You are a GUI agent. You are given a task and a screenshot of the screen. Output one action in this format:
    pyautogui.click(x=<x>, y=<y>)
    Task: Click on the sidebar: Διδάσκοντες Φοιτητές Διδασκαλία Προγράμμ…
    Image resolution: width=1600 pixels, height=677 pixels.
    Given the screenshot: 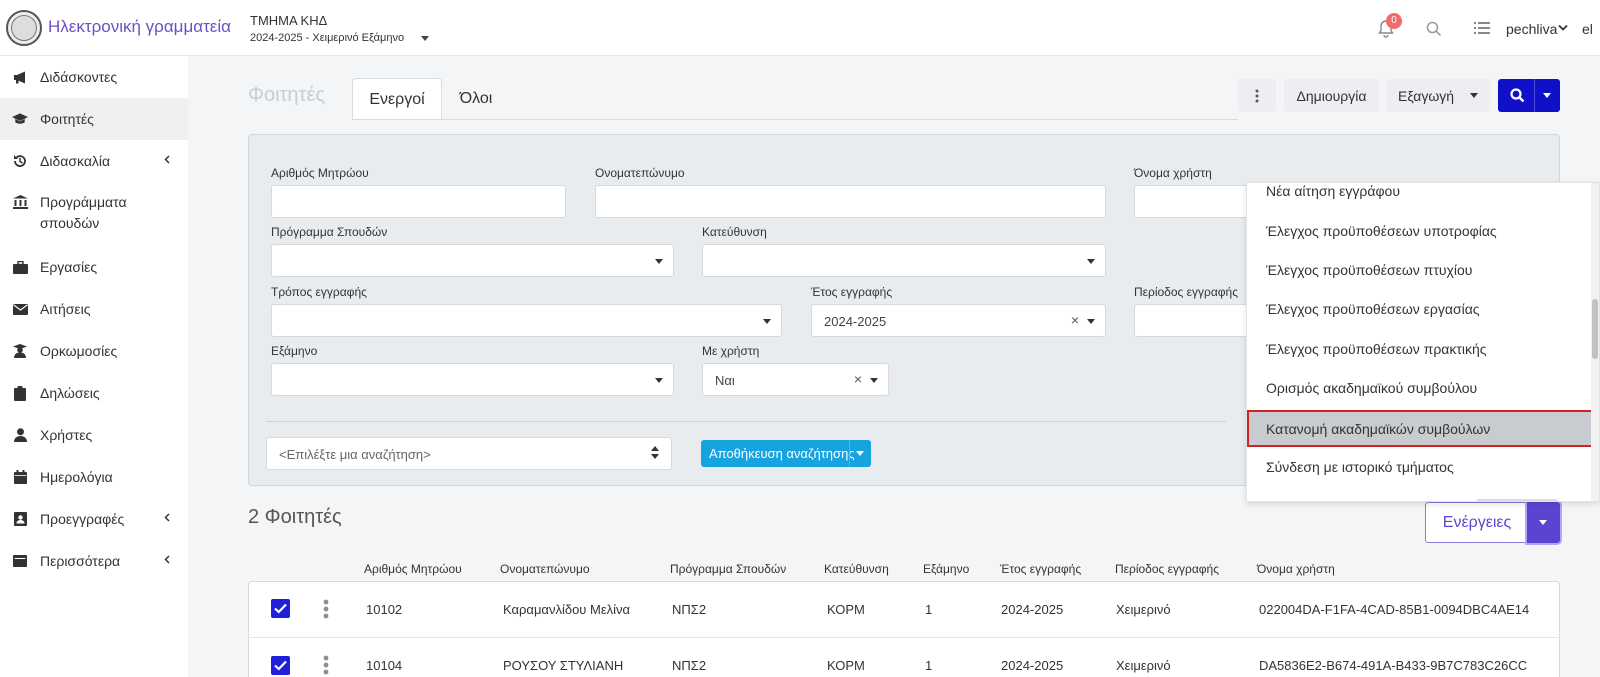 What is the action you would take?
    pyautogui.click(x=94, y=366)
    